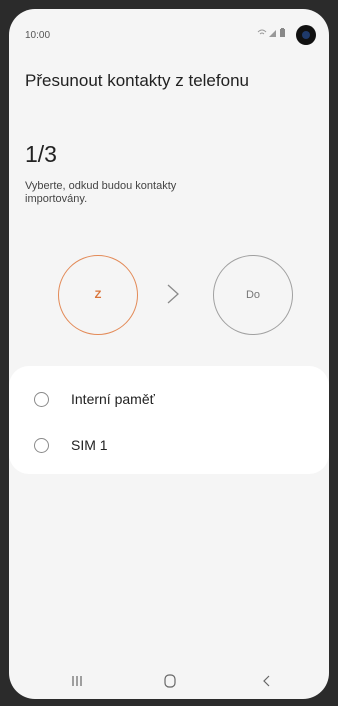 The width and height of the screenshot is (338, 706). I want to click on back-icon, so click(267, 681).